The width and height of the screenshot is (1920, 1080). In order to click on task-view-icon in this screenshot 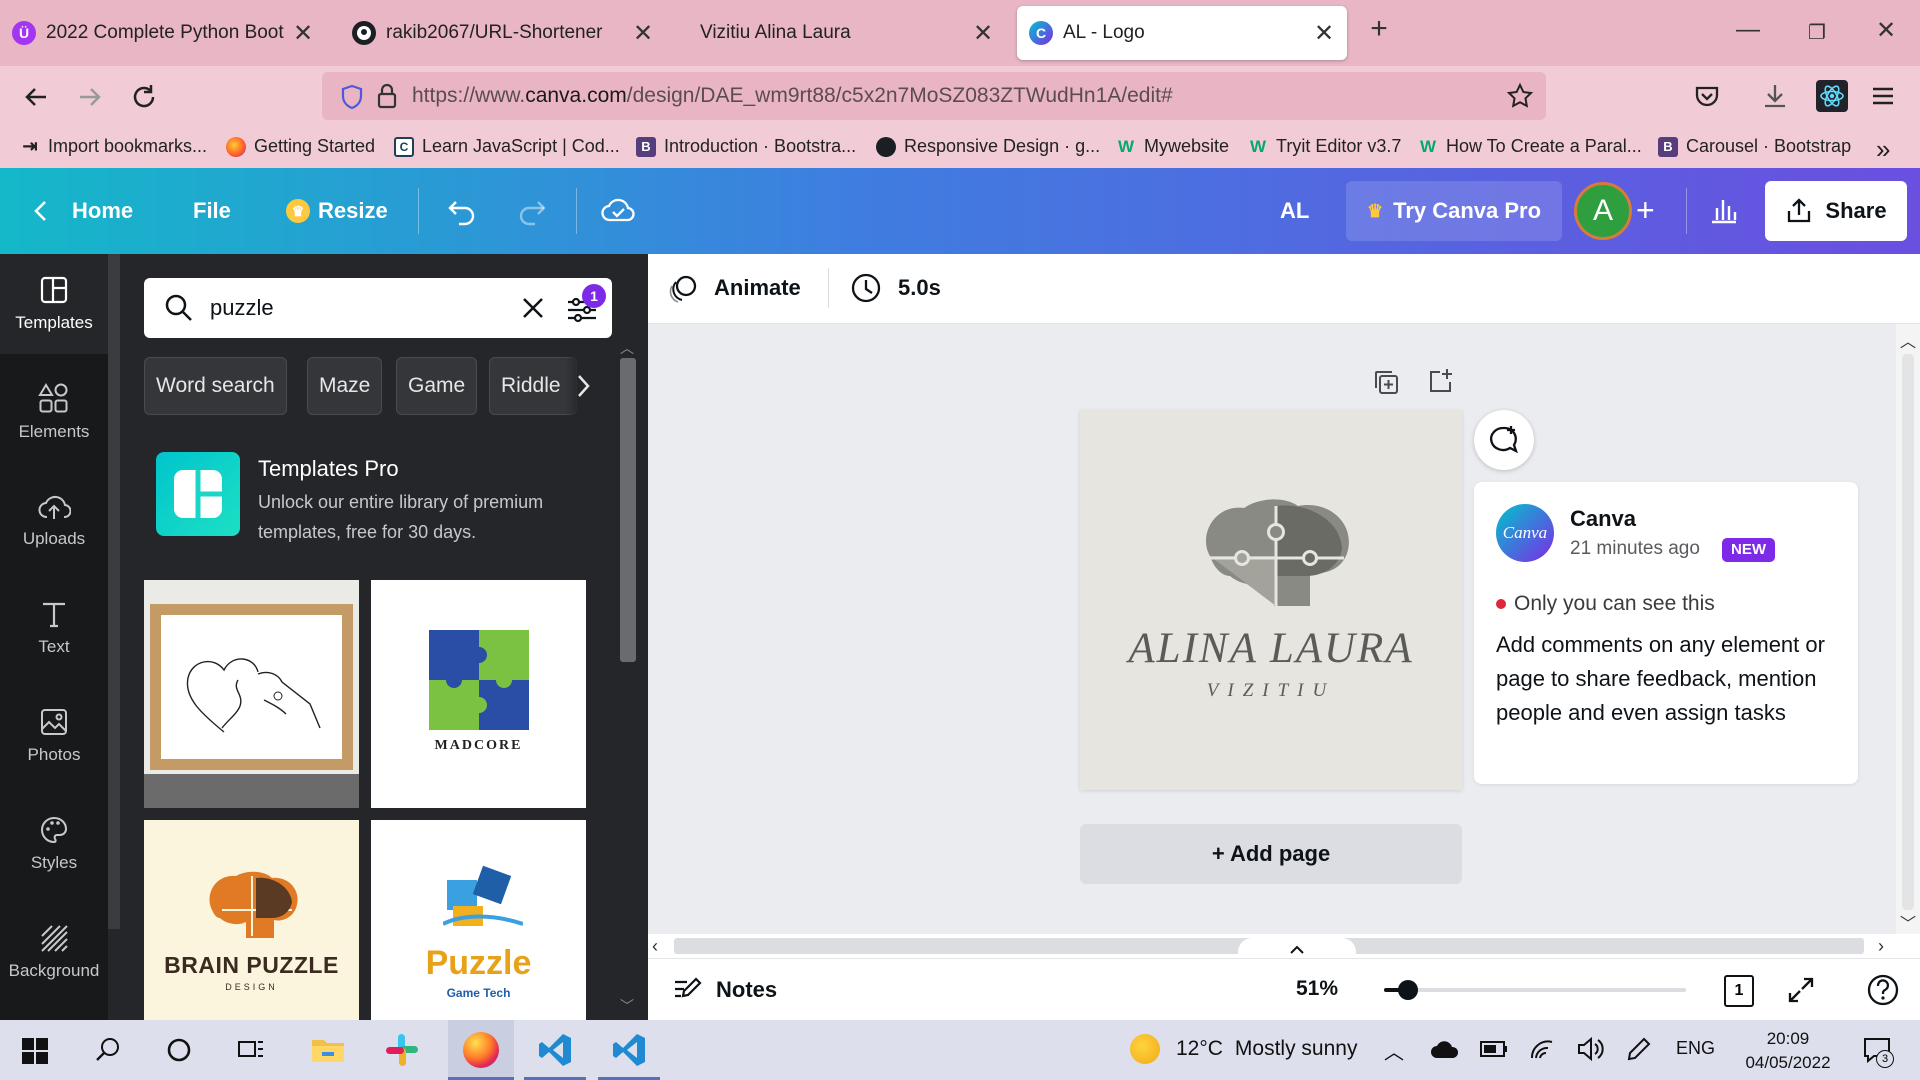, I will do `click(251, 1050)`.